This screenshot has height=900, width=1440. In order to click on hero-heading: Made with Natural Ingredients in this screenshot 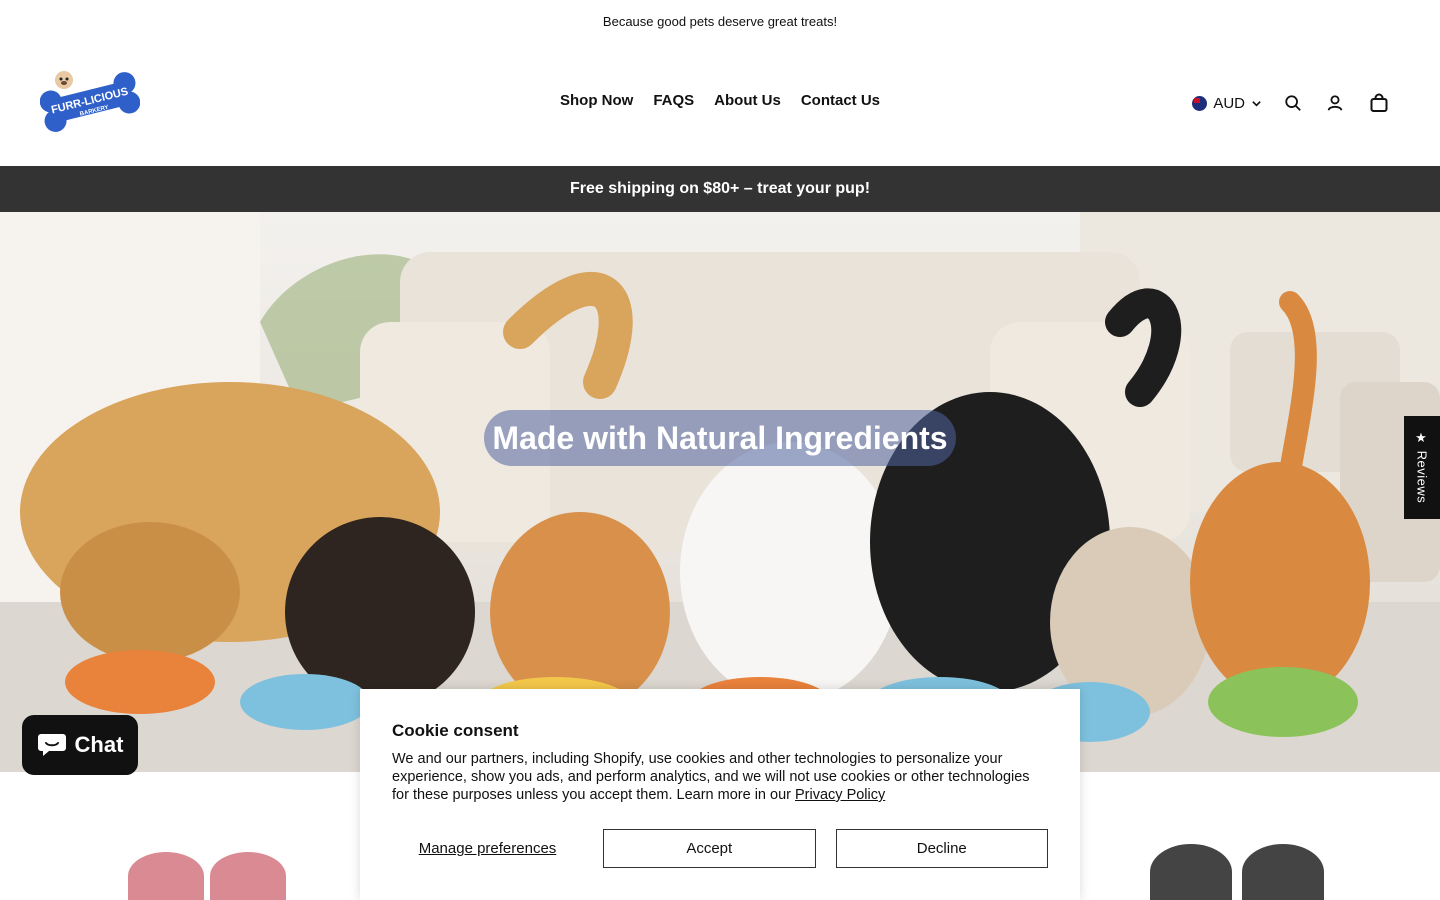, I will do `click(720, 437)`.